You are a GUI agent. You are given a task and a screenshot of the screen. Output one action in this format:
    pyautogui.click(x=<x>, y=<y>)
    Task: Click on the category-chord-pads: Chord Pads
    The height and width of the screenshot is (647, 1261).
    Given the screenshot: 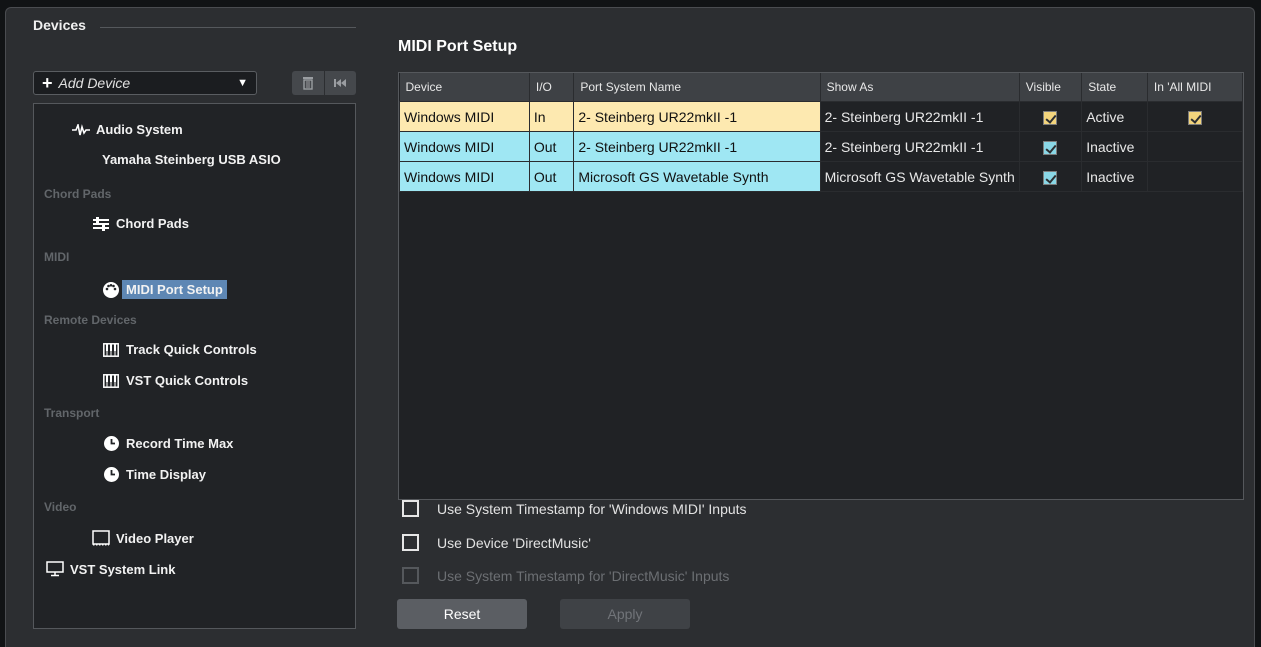 What is the action you would take?
    pyautogui.click(x=78, y=194)
    